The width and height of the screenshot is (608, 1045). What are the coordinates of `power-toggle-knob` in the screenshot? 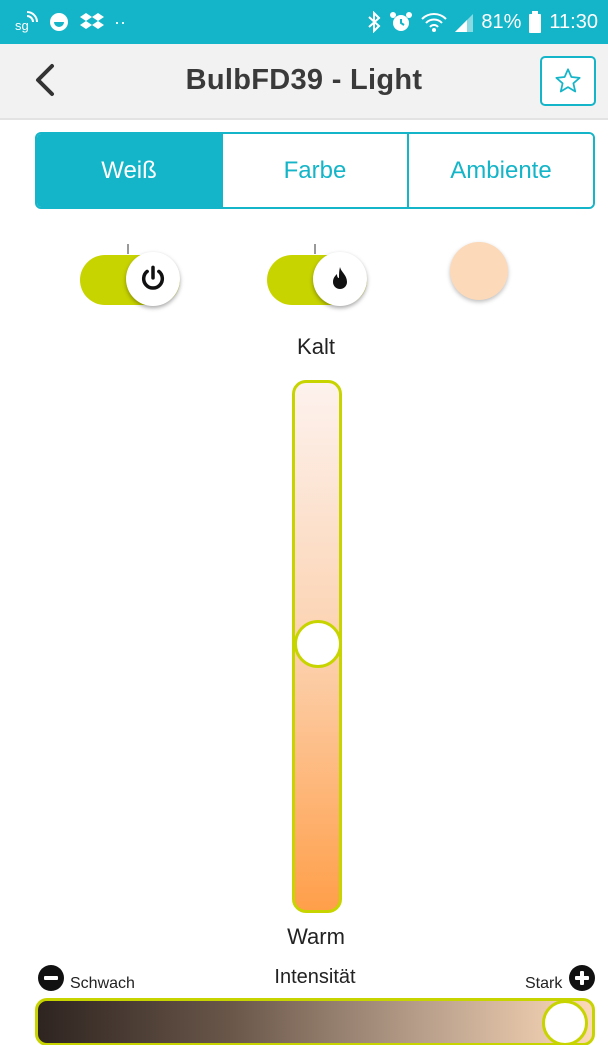 It's located at (153, 279).